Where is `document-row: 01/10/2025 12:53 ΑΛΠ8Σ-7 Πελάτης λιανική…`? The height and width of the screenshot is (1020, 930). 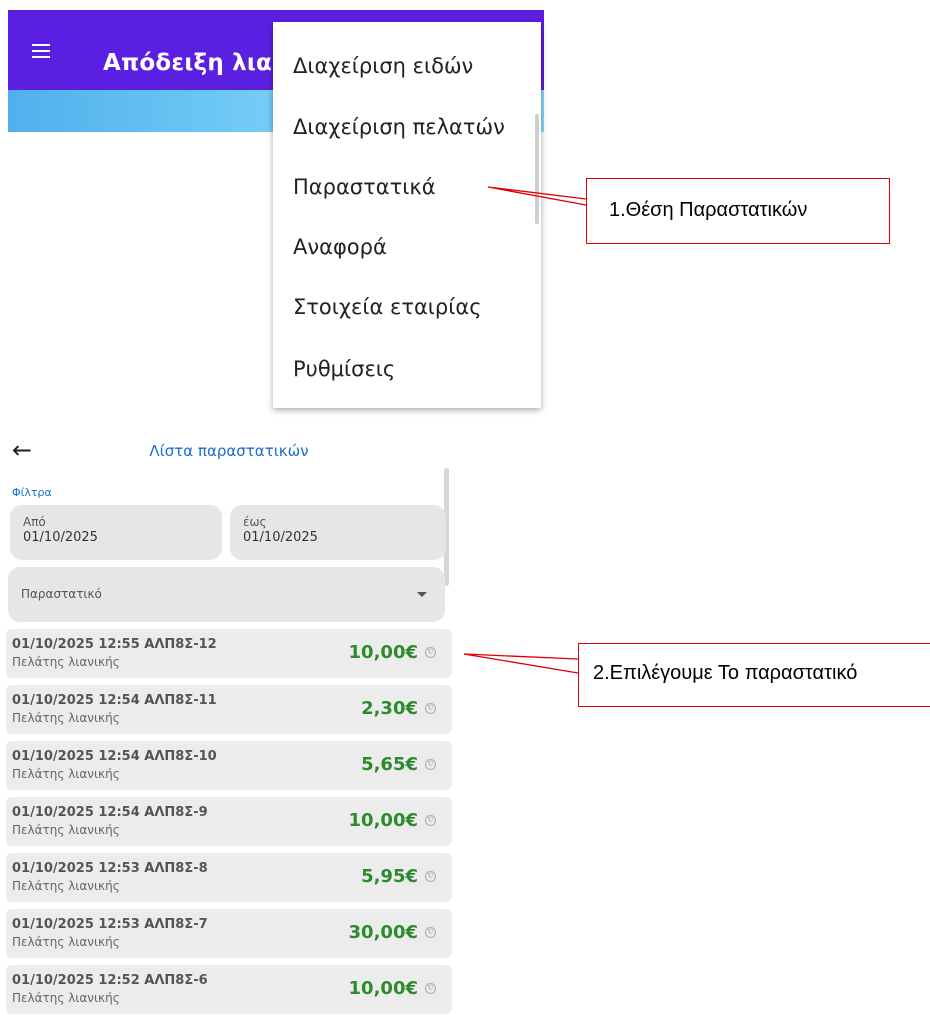
document-row: 01/10/2025 12:53 ΑΛΠ8Σ-7 Πελάτης λιανική… is located at coordinates (229, 933).